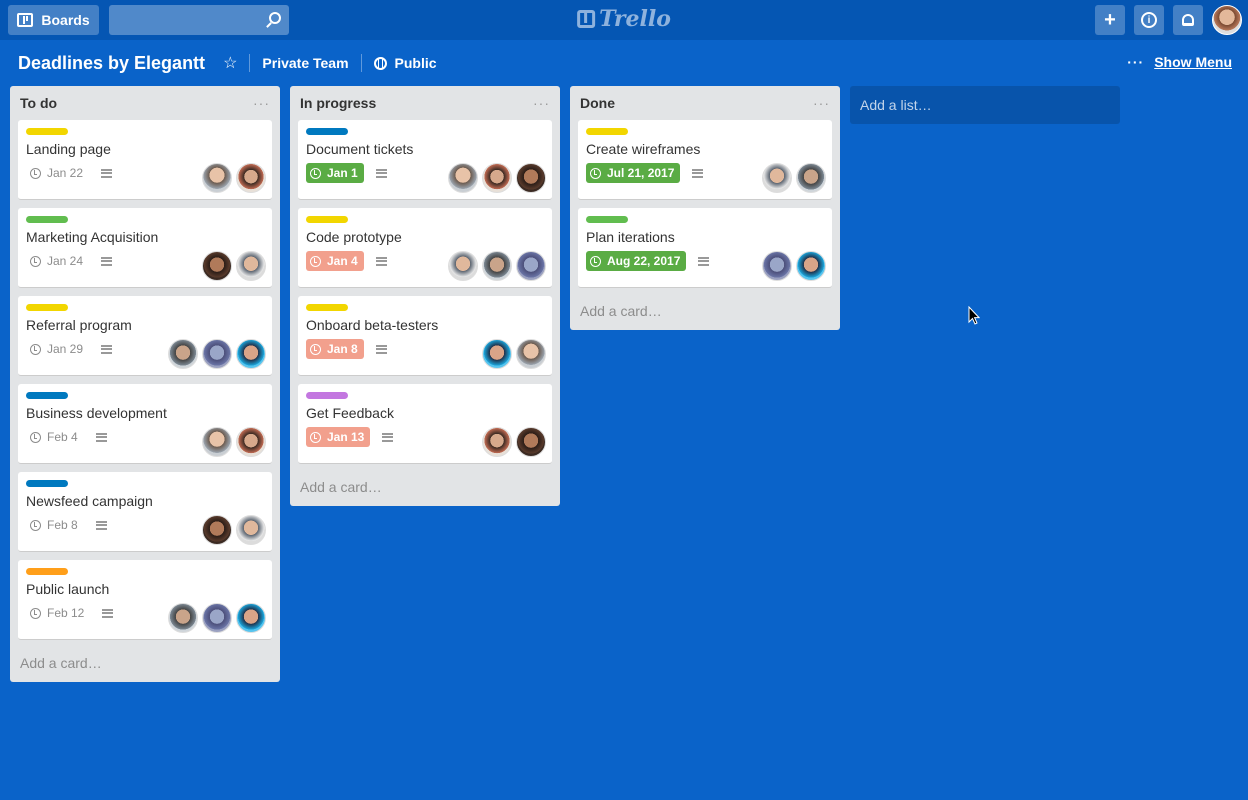 The width and height of the screenshot is (1248, 800). Describe the element at coordinates (38, 103) in the screenshot. I see `list-title: To do` at that location.